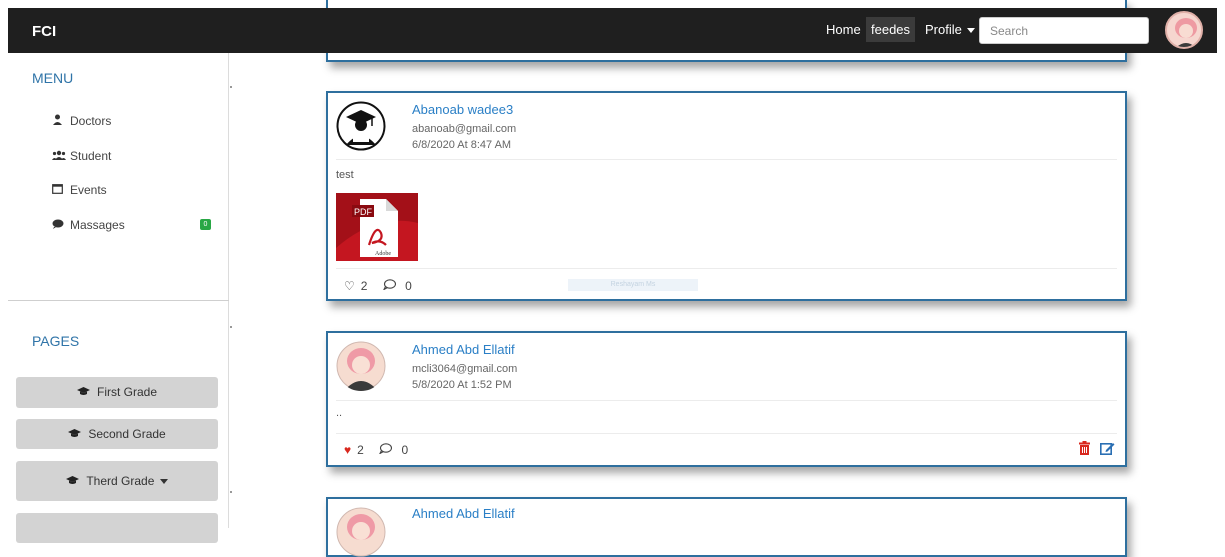 This screenshot has width=1225, height=557. I want to click on comment-icon, so click(59, 225).